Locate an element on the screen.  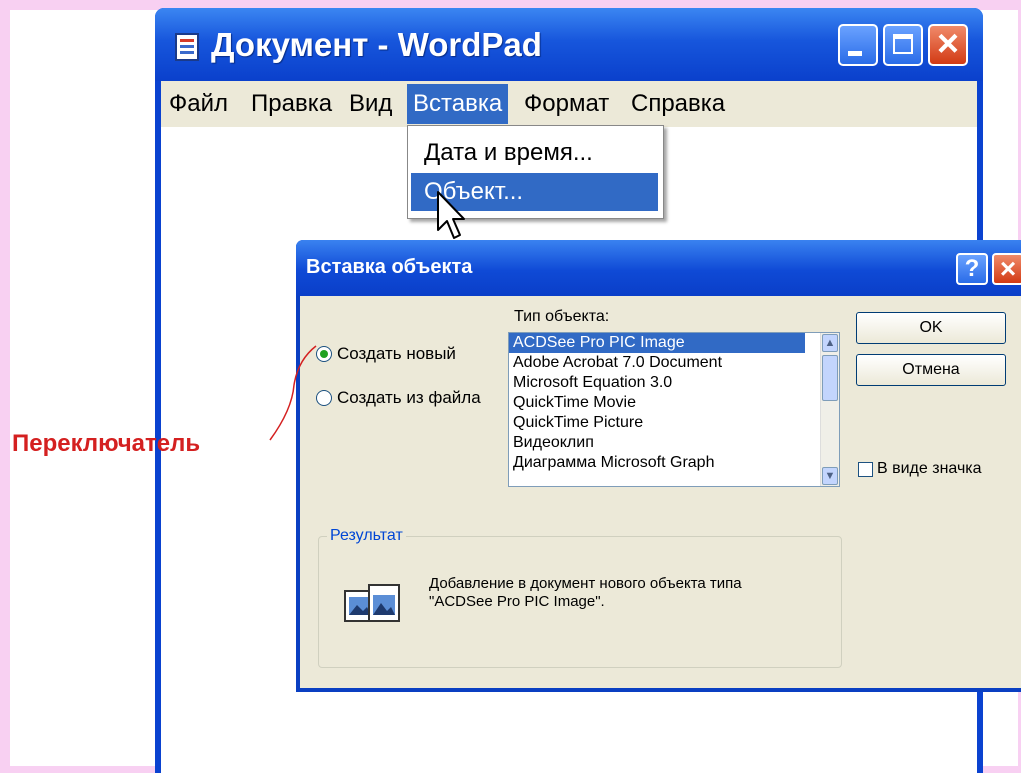
radio-create-new-label: Создать новый is located at coordinates (396, 353).